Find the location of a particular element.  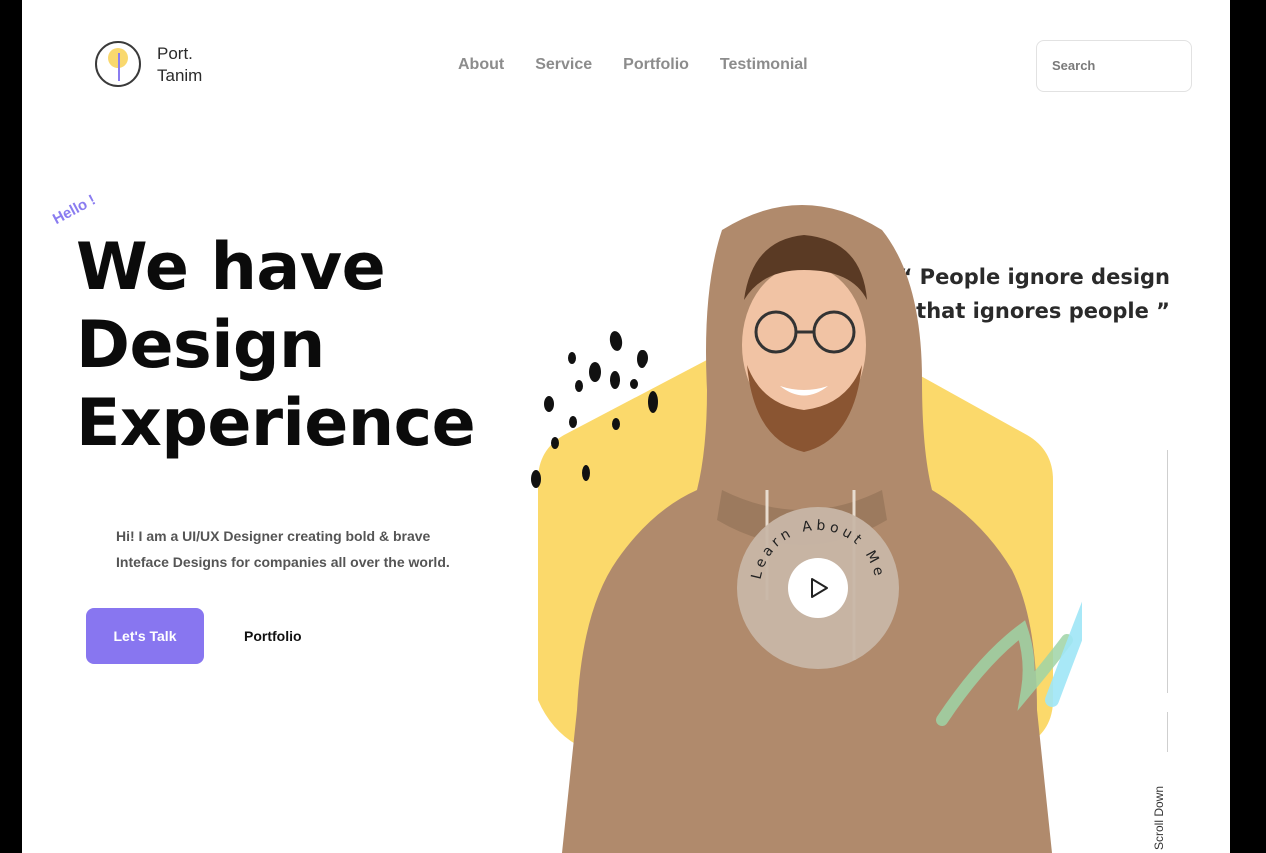

search-input is located at coordinates (1112, 65).